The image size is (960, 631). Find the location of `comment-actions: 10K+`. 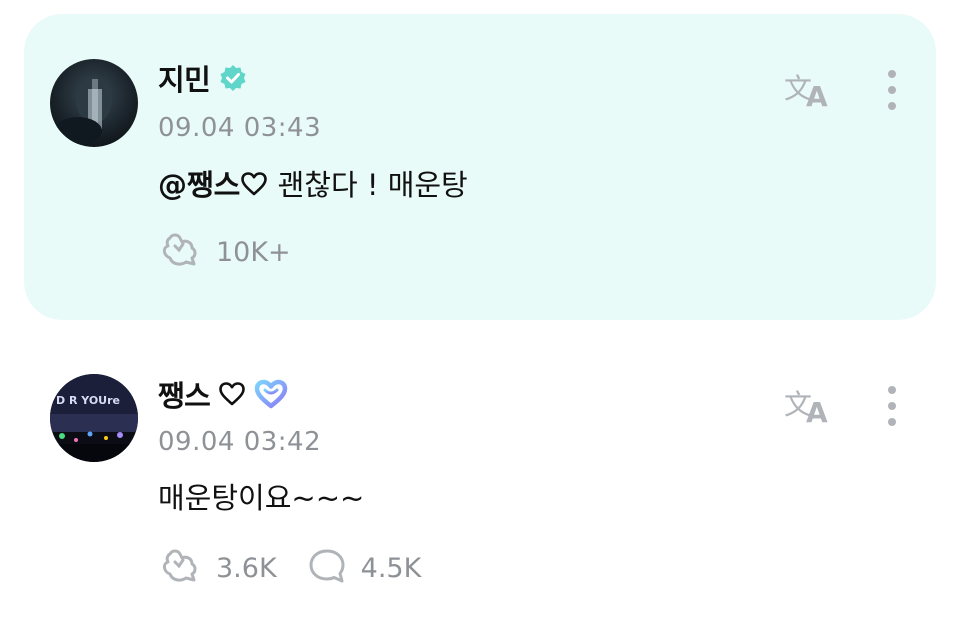

comment-actions: 10K+ is located at coordinates (239, 252).